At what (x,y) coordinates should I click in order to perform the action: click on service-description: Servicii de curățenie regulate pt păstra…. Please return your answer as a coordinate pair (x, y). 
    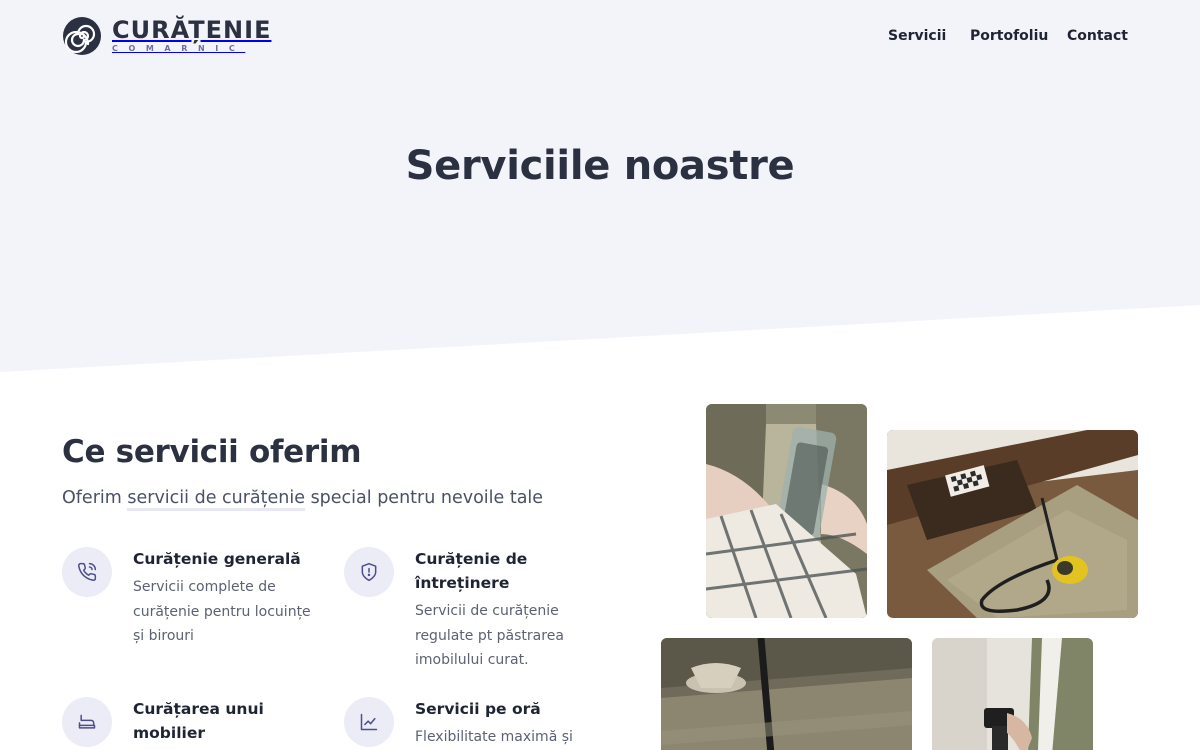
    Looking at the image, I should click on (489, 635).